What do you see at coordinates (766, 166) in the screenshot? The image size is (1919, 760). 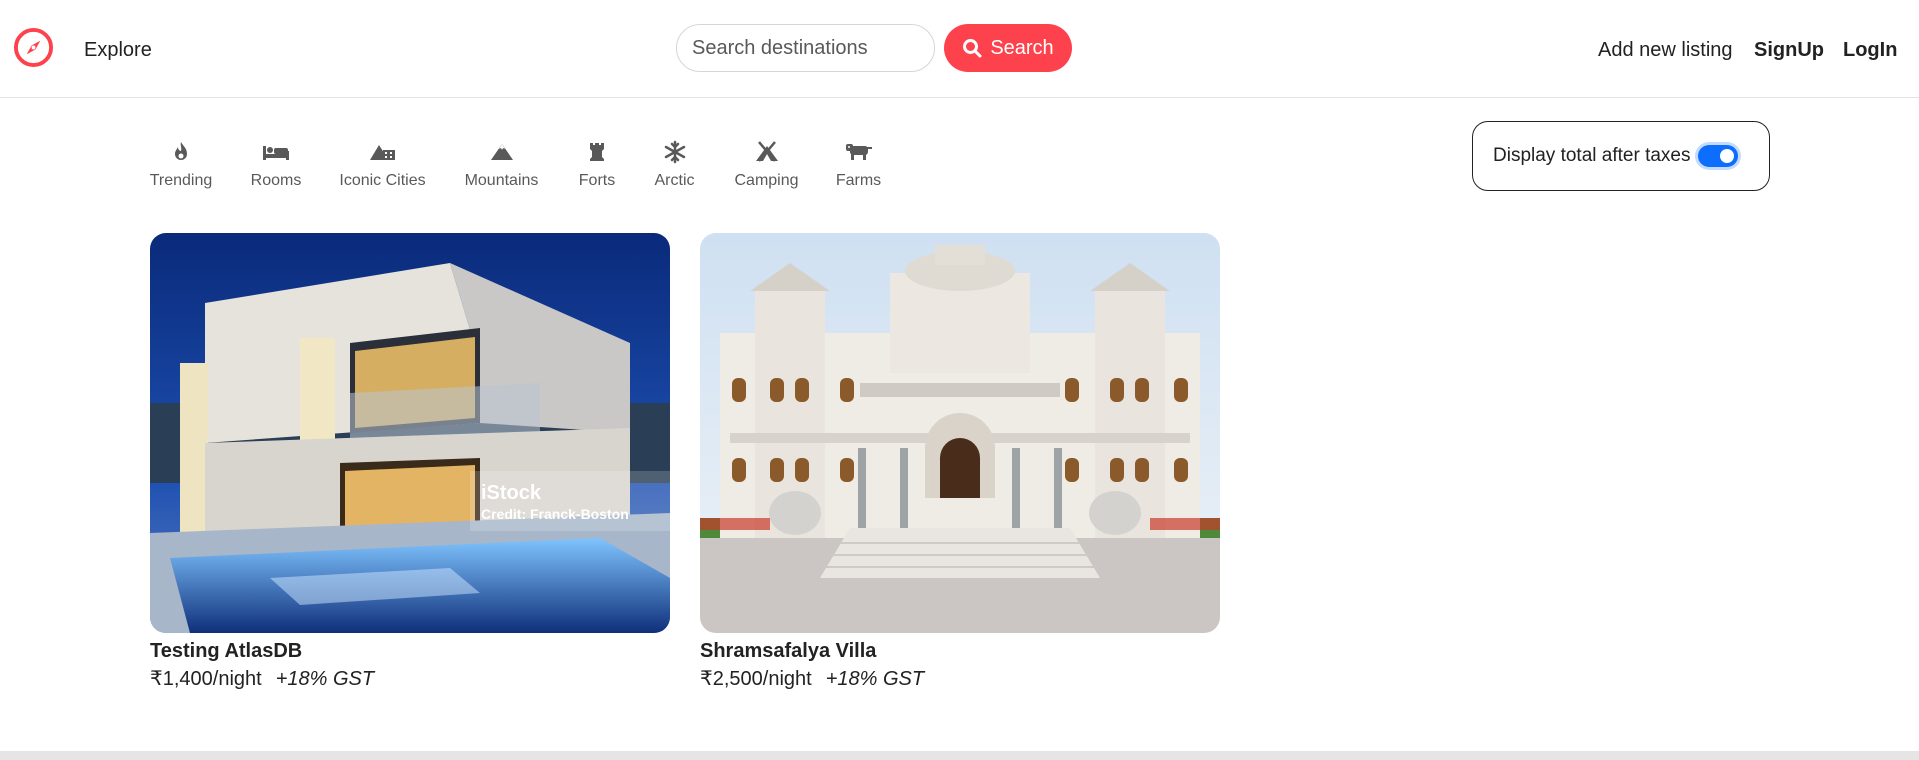 I see `filter-camping: Camping` at bounding box center [766, 166].